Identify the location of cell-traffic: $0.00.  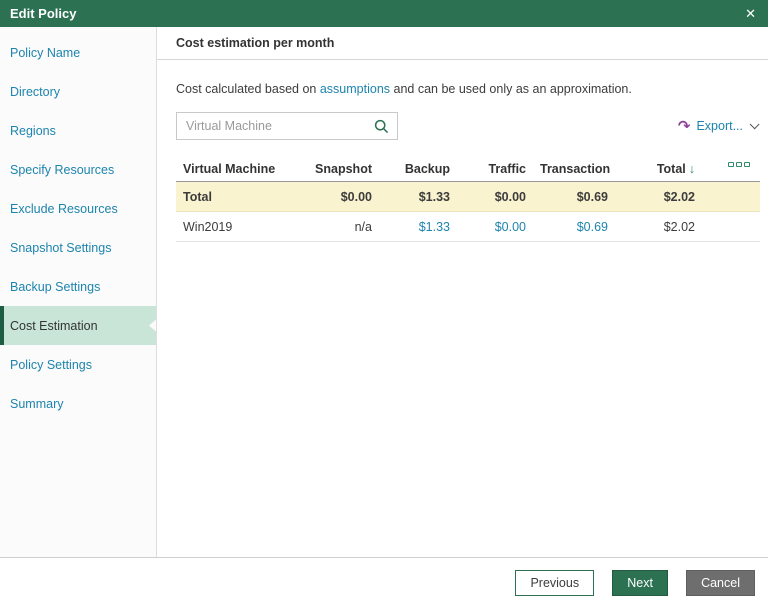
(510, 196).